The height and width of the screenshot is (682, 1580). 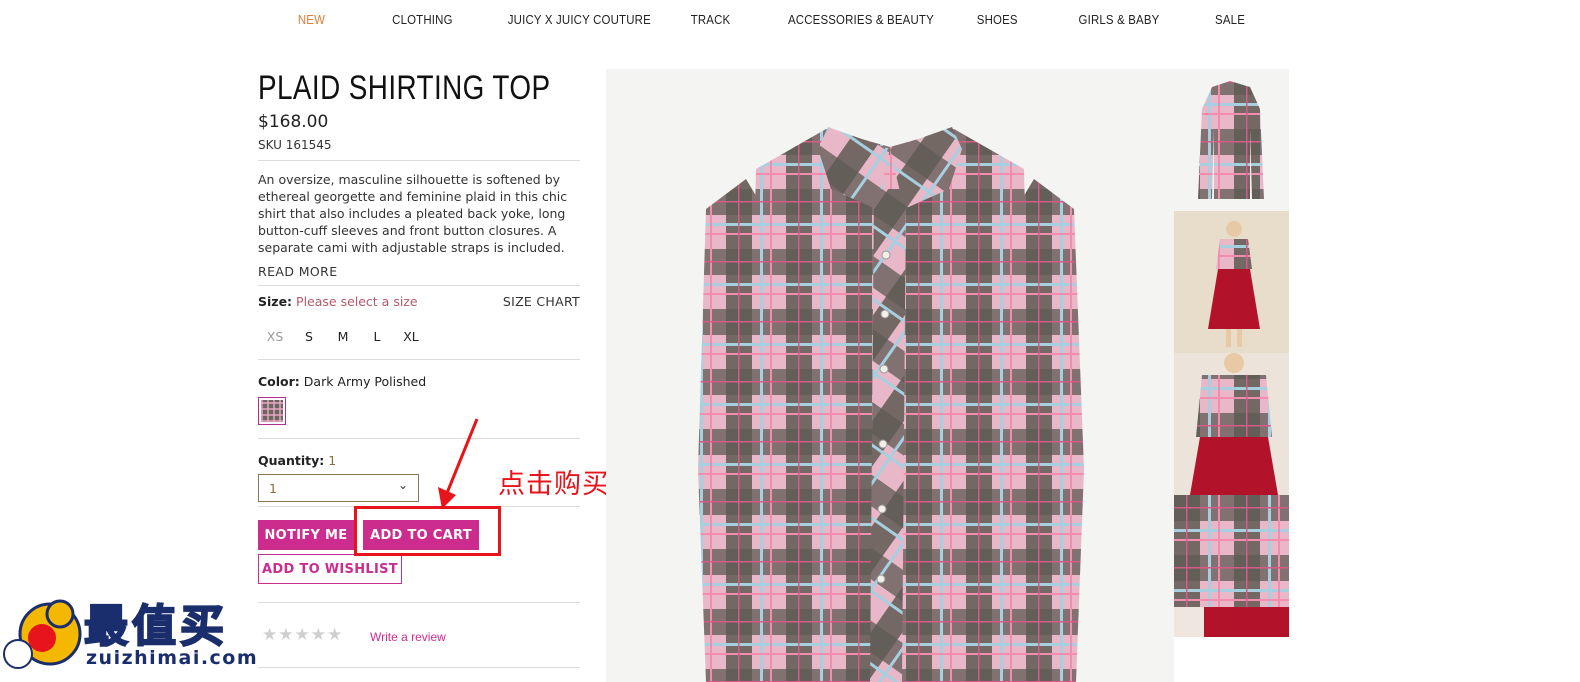 What do you see at coordinates (275, 336) in the screenshot?
I see `size-option-xs: XS` at bounding box center [275, 336].